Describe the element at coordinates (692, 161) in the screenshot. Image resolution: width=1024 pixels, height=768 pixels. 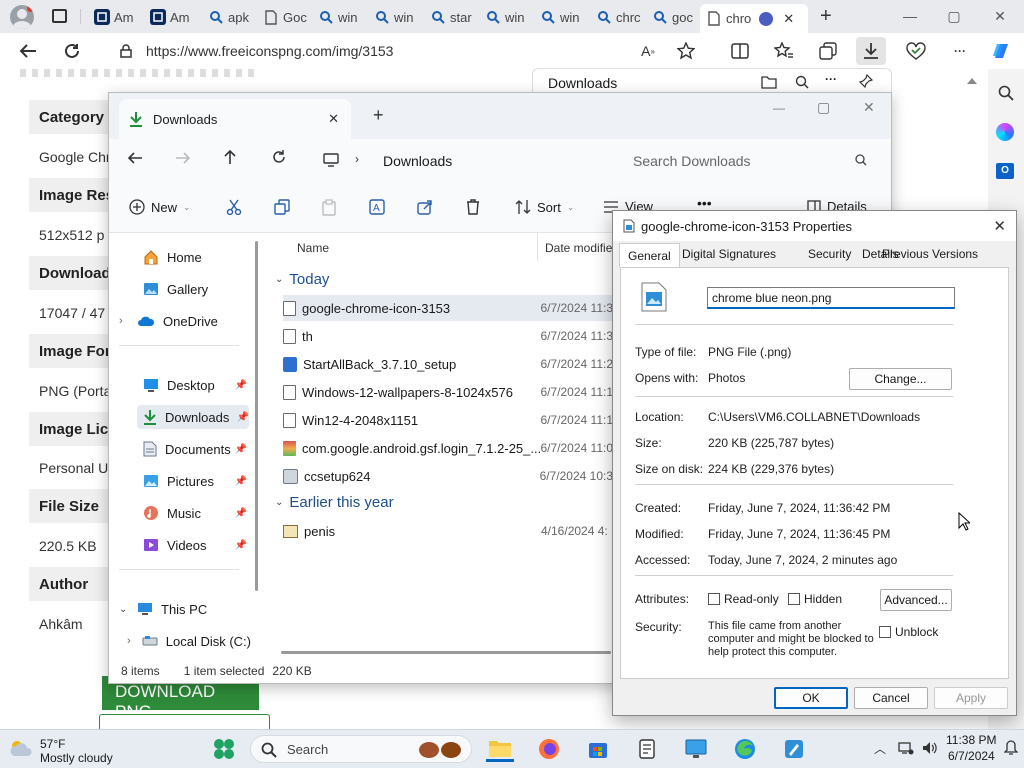
I see `search-input: Search Downloads` at that location.